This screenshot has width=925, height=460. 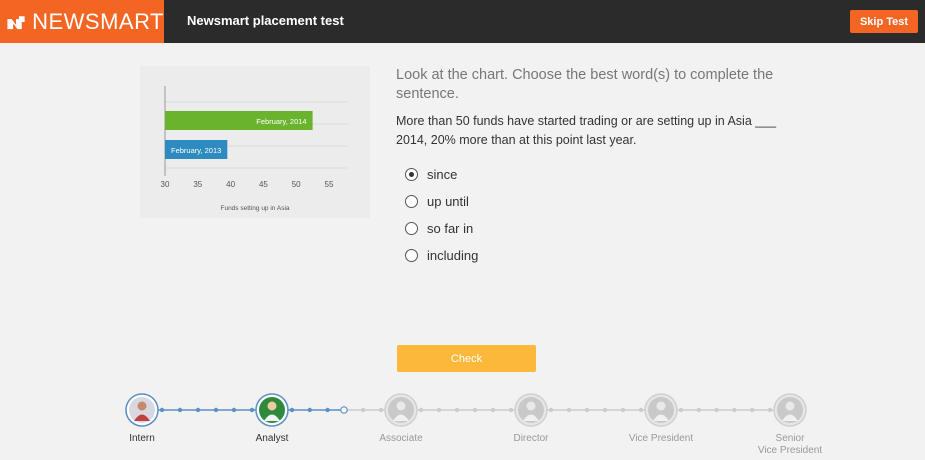 I want to click on level-label-senior-vice-president: Senior Vice President, so click(x=790, y=445).